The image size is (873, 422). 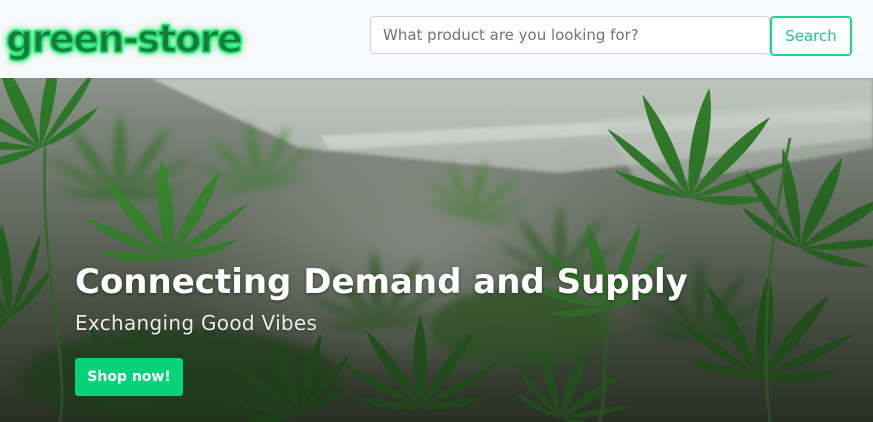 What do you see at coordinates (811, 36) in the screenshot?
I see `search-button: Search` at bounding box center [811, 36].